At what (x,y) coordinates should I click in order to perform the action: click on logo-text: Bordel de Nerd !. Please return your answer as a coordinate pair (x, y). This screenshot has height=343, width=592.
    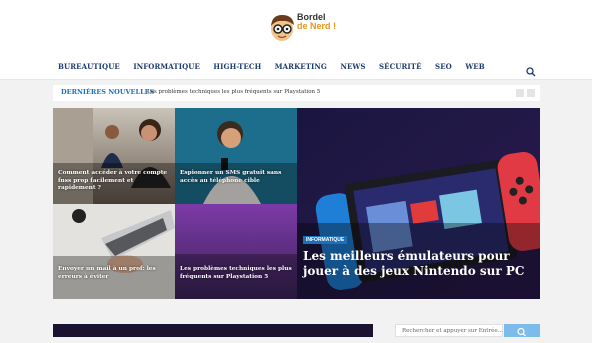
    Looking at the image, I should click on (316, 22).